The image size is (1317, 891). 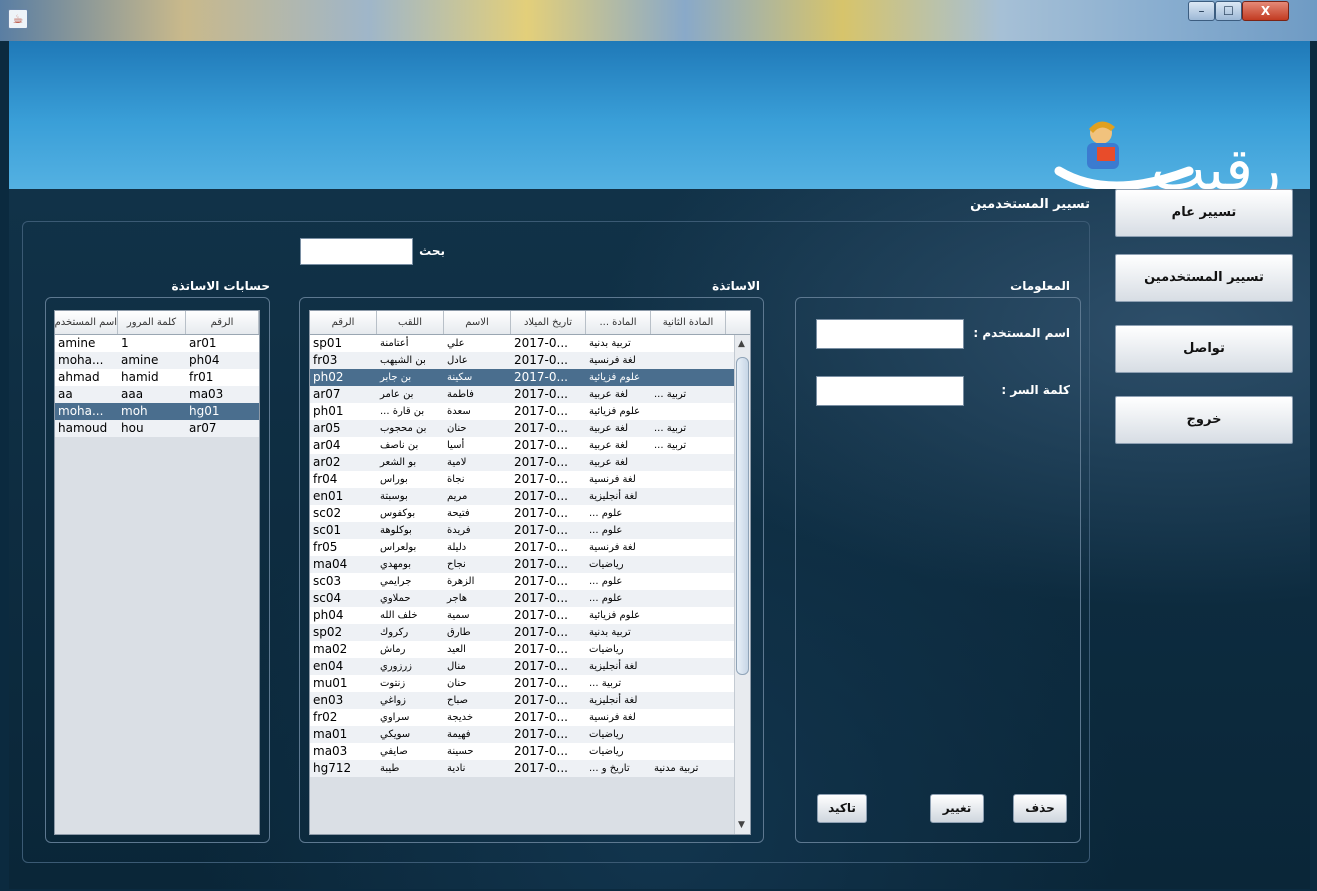 I want to click on table-row: ph01 بن قارة ... سعدة 2017-0... علوم فزيائية, so click(x=522, y=411).